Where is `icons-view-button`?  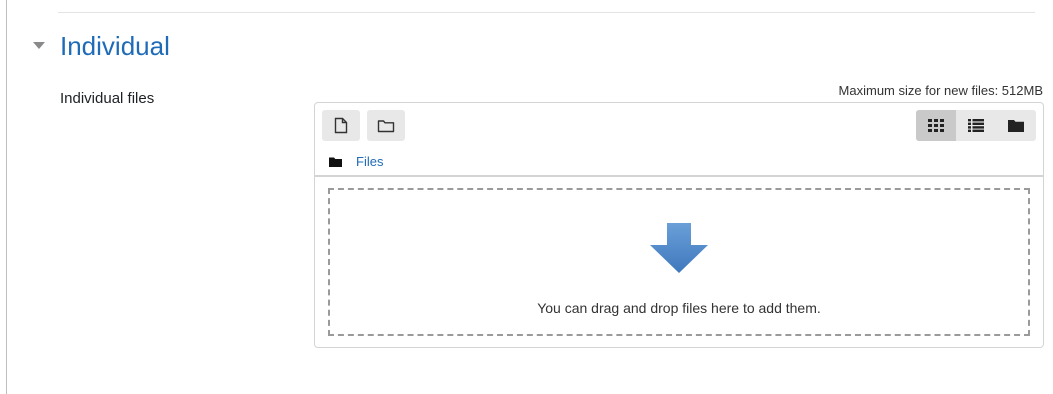 icons-view-button is located at coordinates (936, 125).